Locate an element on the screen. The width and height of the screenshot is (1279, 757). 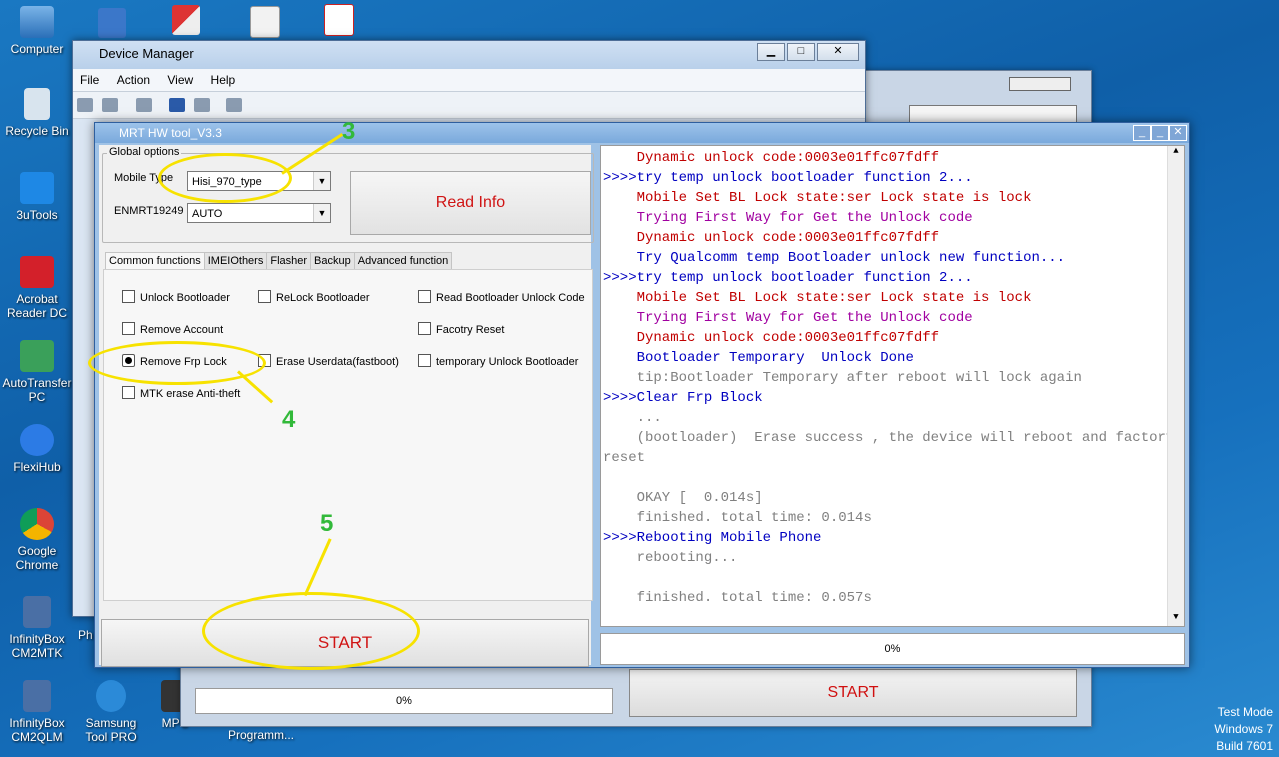
desktop-icon-samsung-tool: Samsung Tool PRO is located at coordinates (111, 712).